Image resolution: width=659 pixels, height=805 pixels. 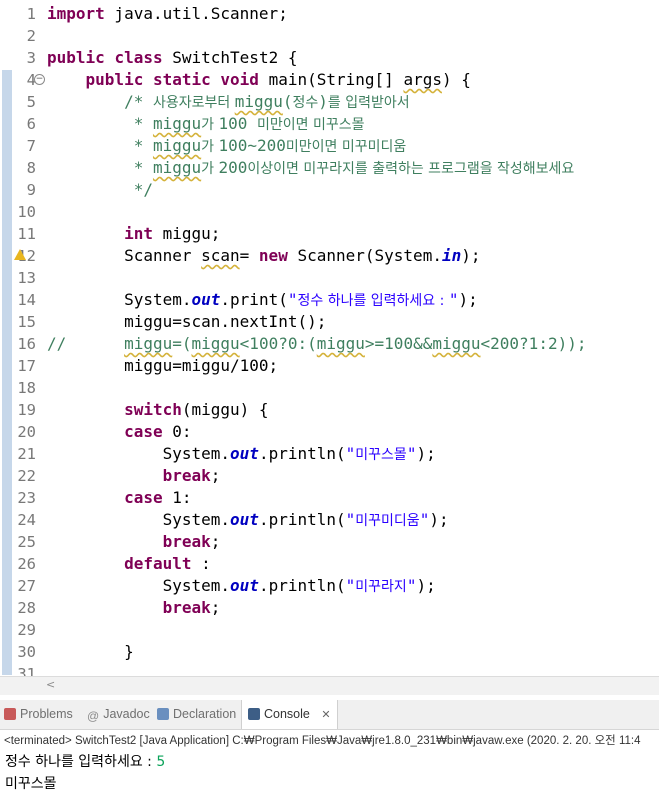 I want to click on code-text: miggu=scan.nextInt();, so click(x=186, y=322).